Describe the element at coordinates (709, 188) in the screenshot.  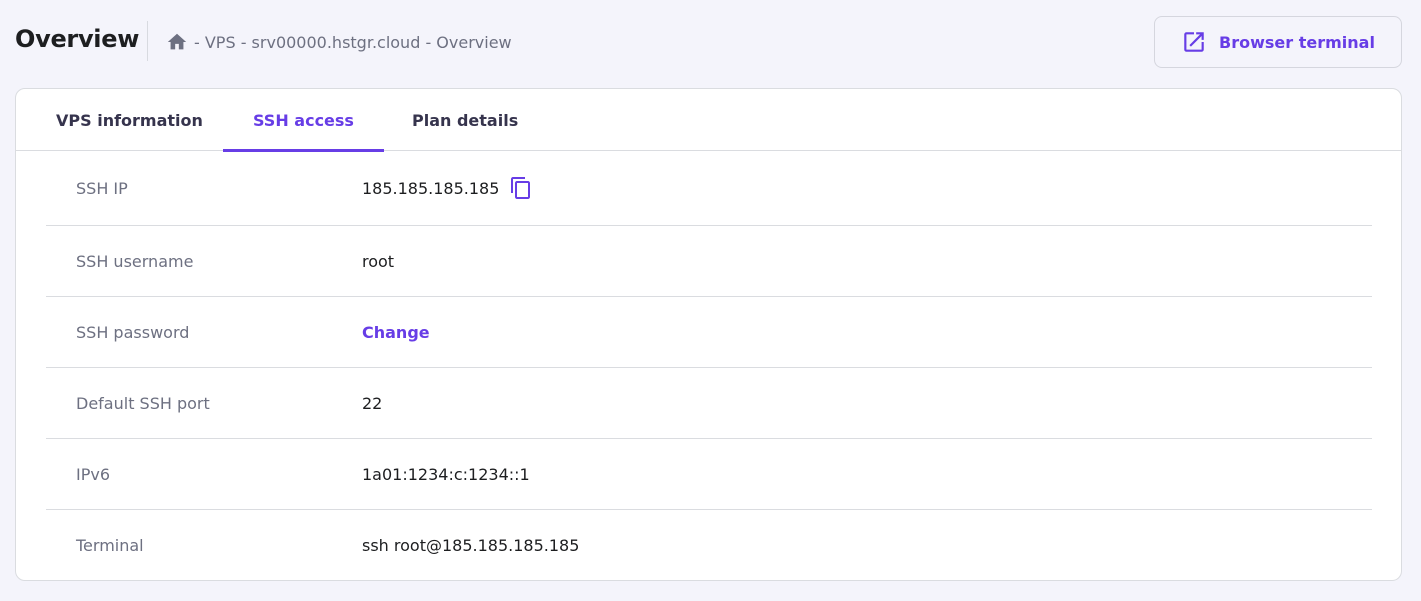
I see `row-ssh-ip: SSH IP 185.185.185.185` at that location.